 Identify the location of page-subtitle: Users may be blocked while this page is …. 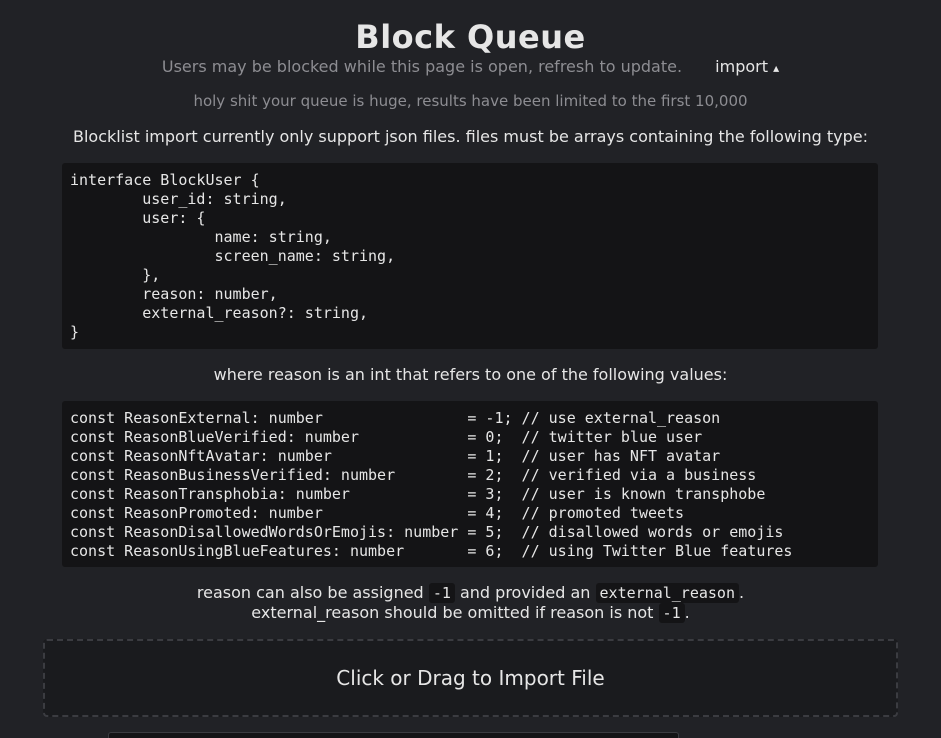
(422, 66).